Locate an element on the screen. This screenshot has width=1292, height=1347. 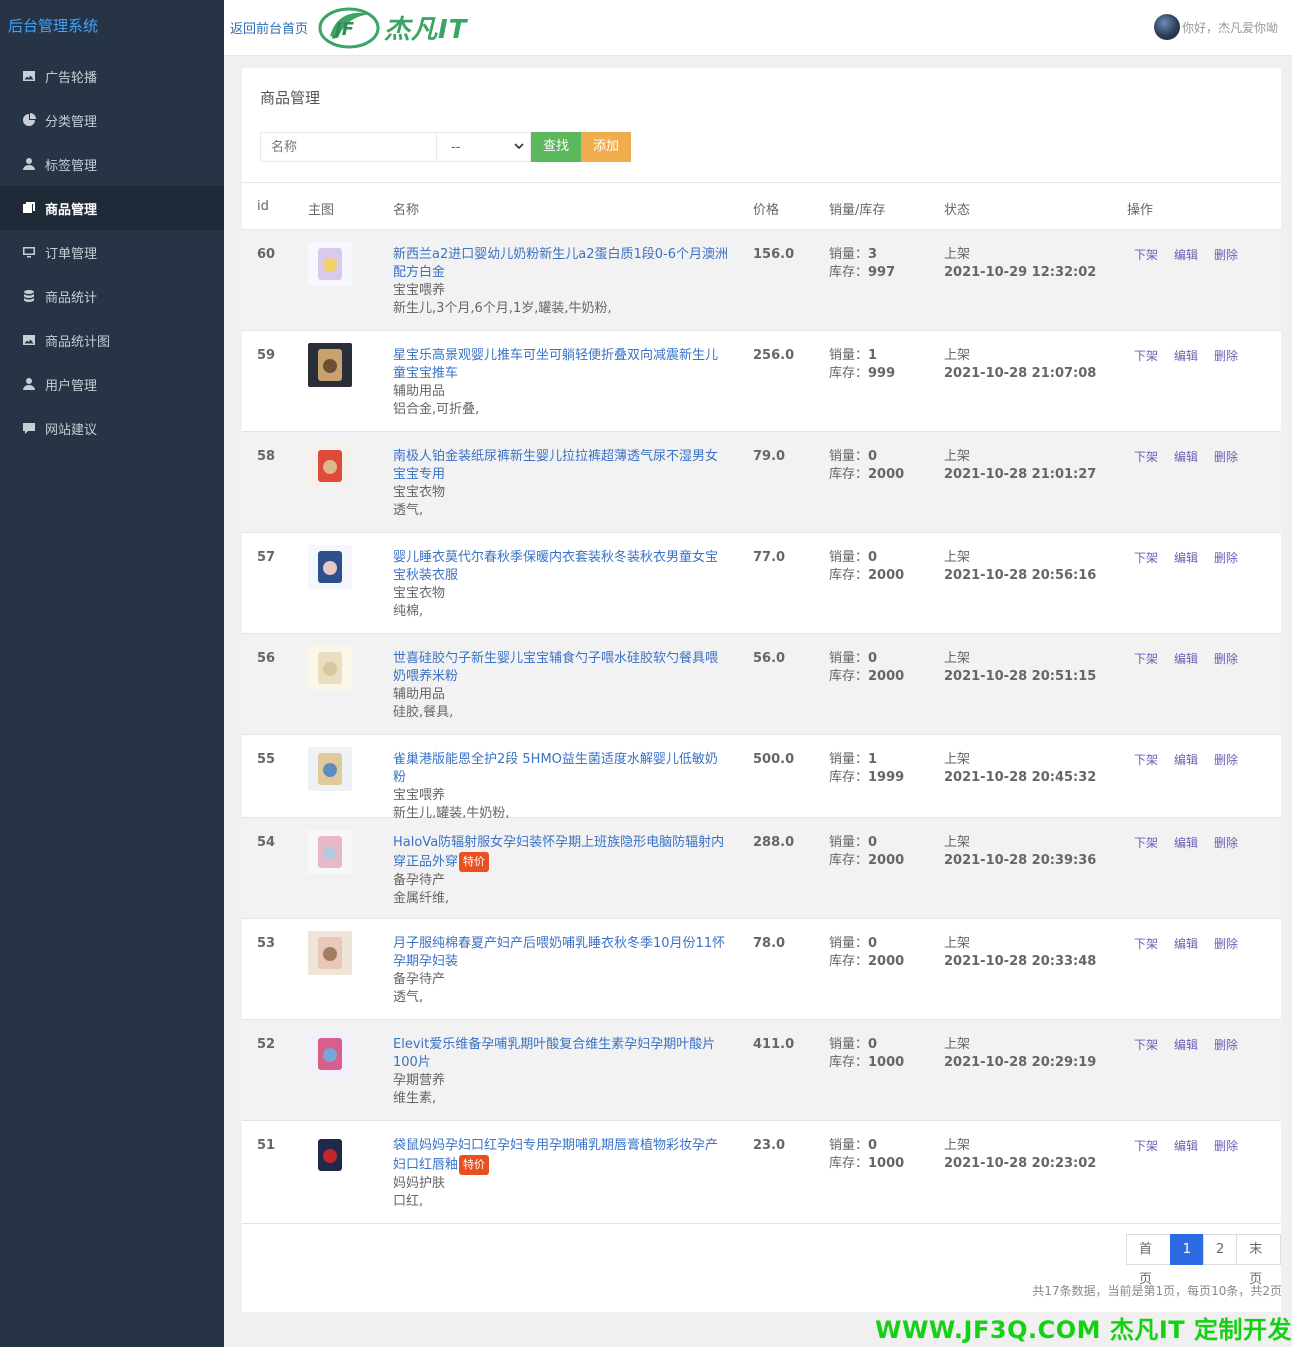
sidebar-item-tags: 标签管理 is located at coordinates (112, 164).